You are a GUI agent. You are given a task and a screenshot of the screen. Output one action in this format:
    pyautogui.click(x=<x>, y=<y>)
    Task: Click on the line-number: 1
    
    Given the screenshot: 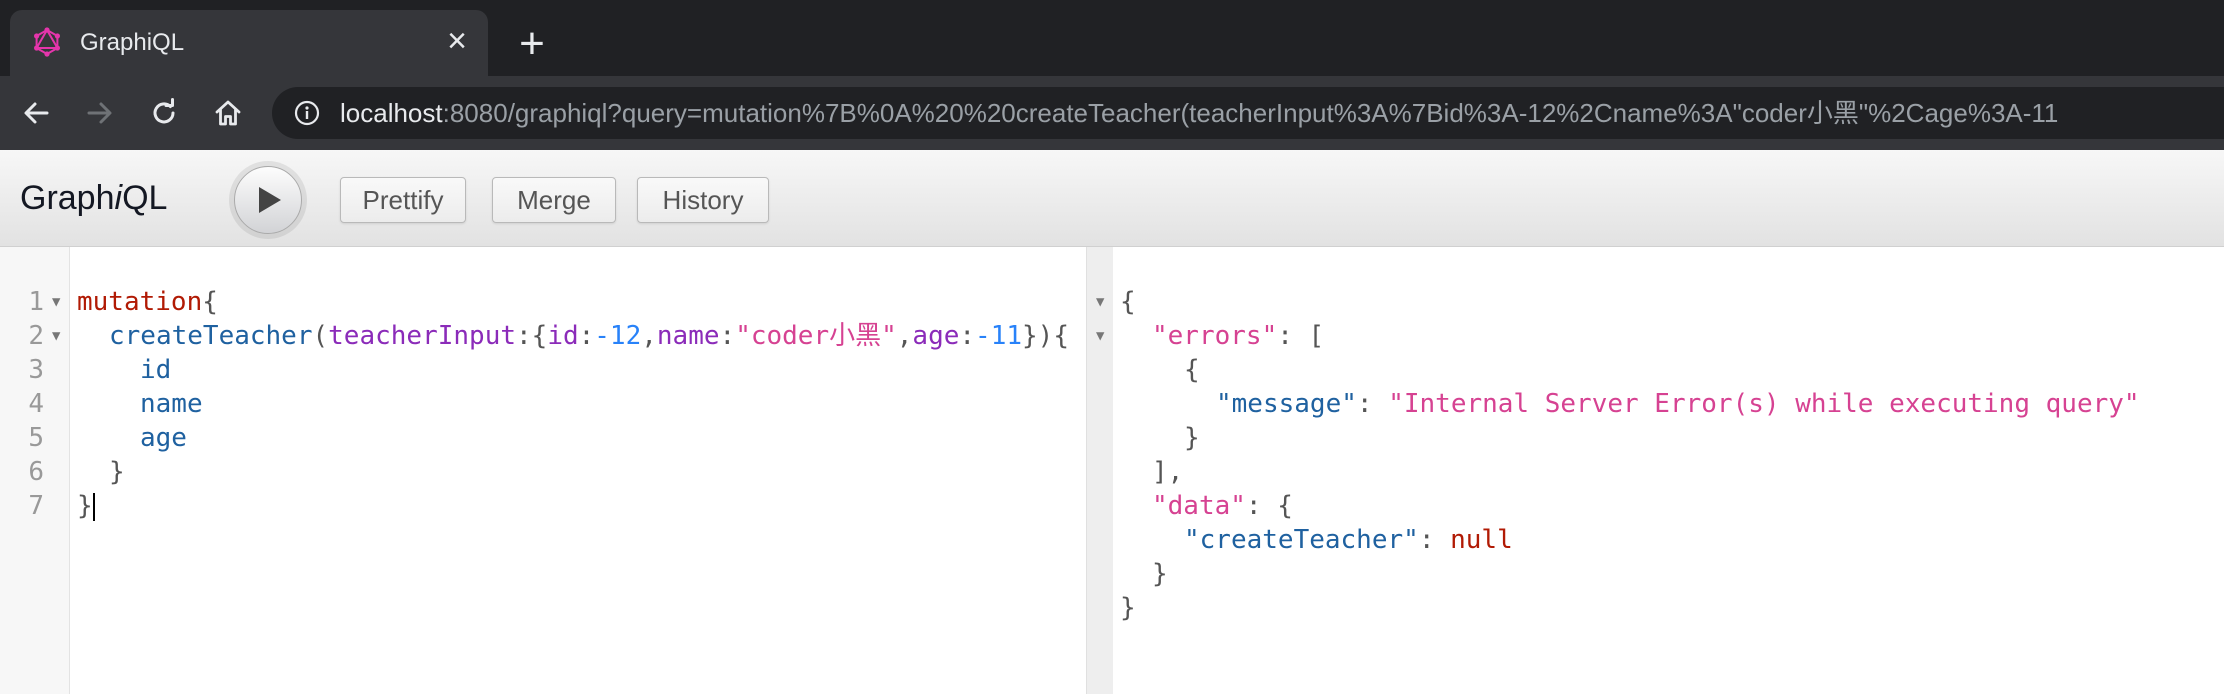 What is the action you would take?
    pyautogui.click(x=36, y=302)
    